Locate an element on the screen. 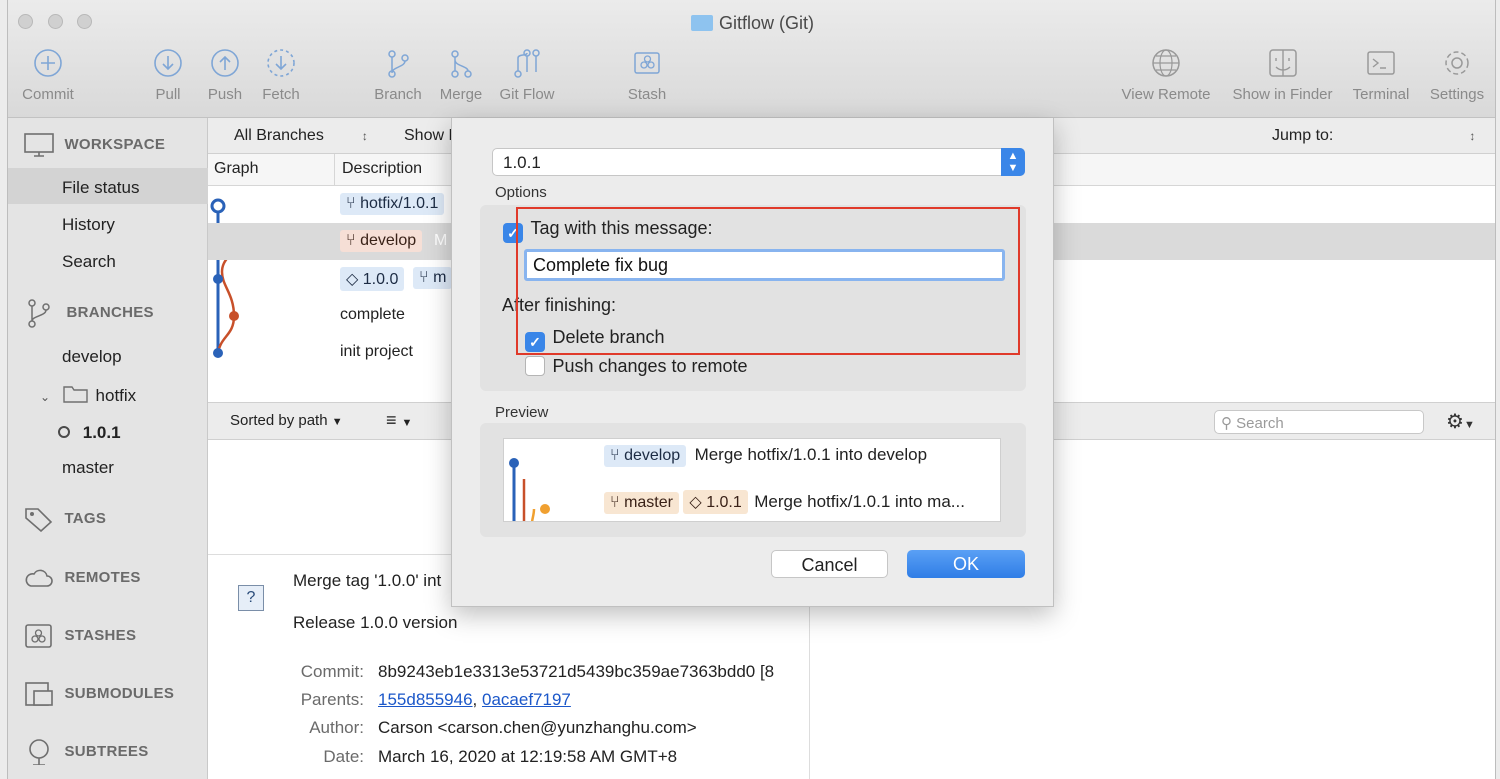  ok-button: OK is located at coordinates (966, 564).